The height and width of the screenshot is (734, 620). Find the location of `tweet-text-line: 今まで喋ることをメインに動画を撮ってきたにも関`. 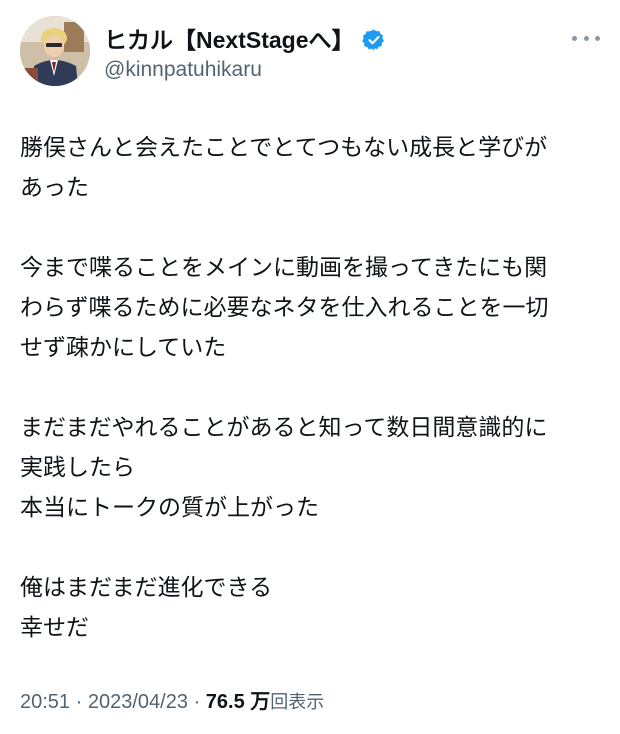

tweet-text-line: 今まで喋ることをメインに動画を撮ってきたにも関 is located at coordinates (284, 268).